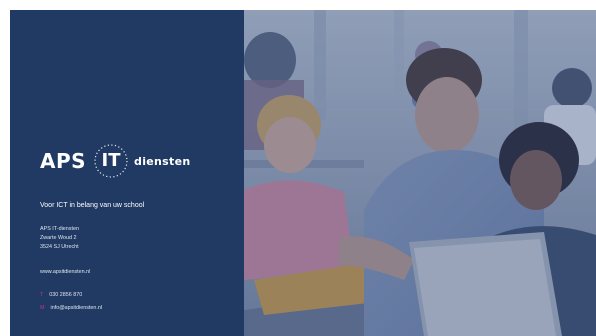 This screenshot has height=336, width=596. Describe the element at coordinates (59, 229) in the screenshot. I see `company-name: APS IT-diensten` at that location.